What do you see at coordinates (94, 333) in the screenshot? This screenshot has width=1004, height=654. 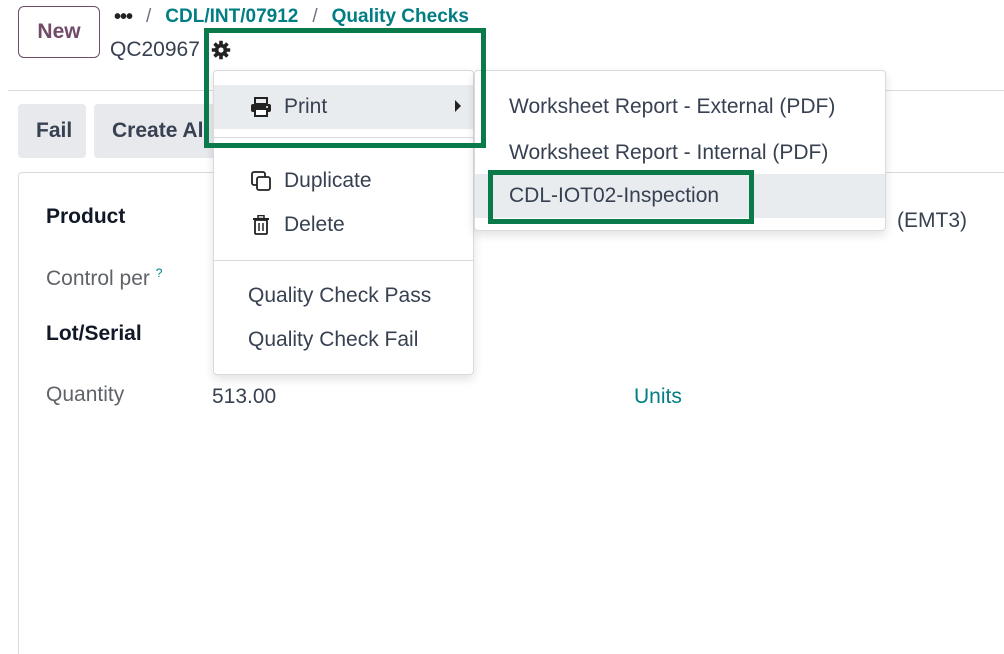 I see `lot-serial-label: Lot/Serial` at bounding box center [94, 333].